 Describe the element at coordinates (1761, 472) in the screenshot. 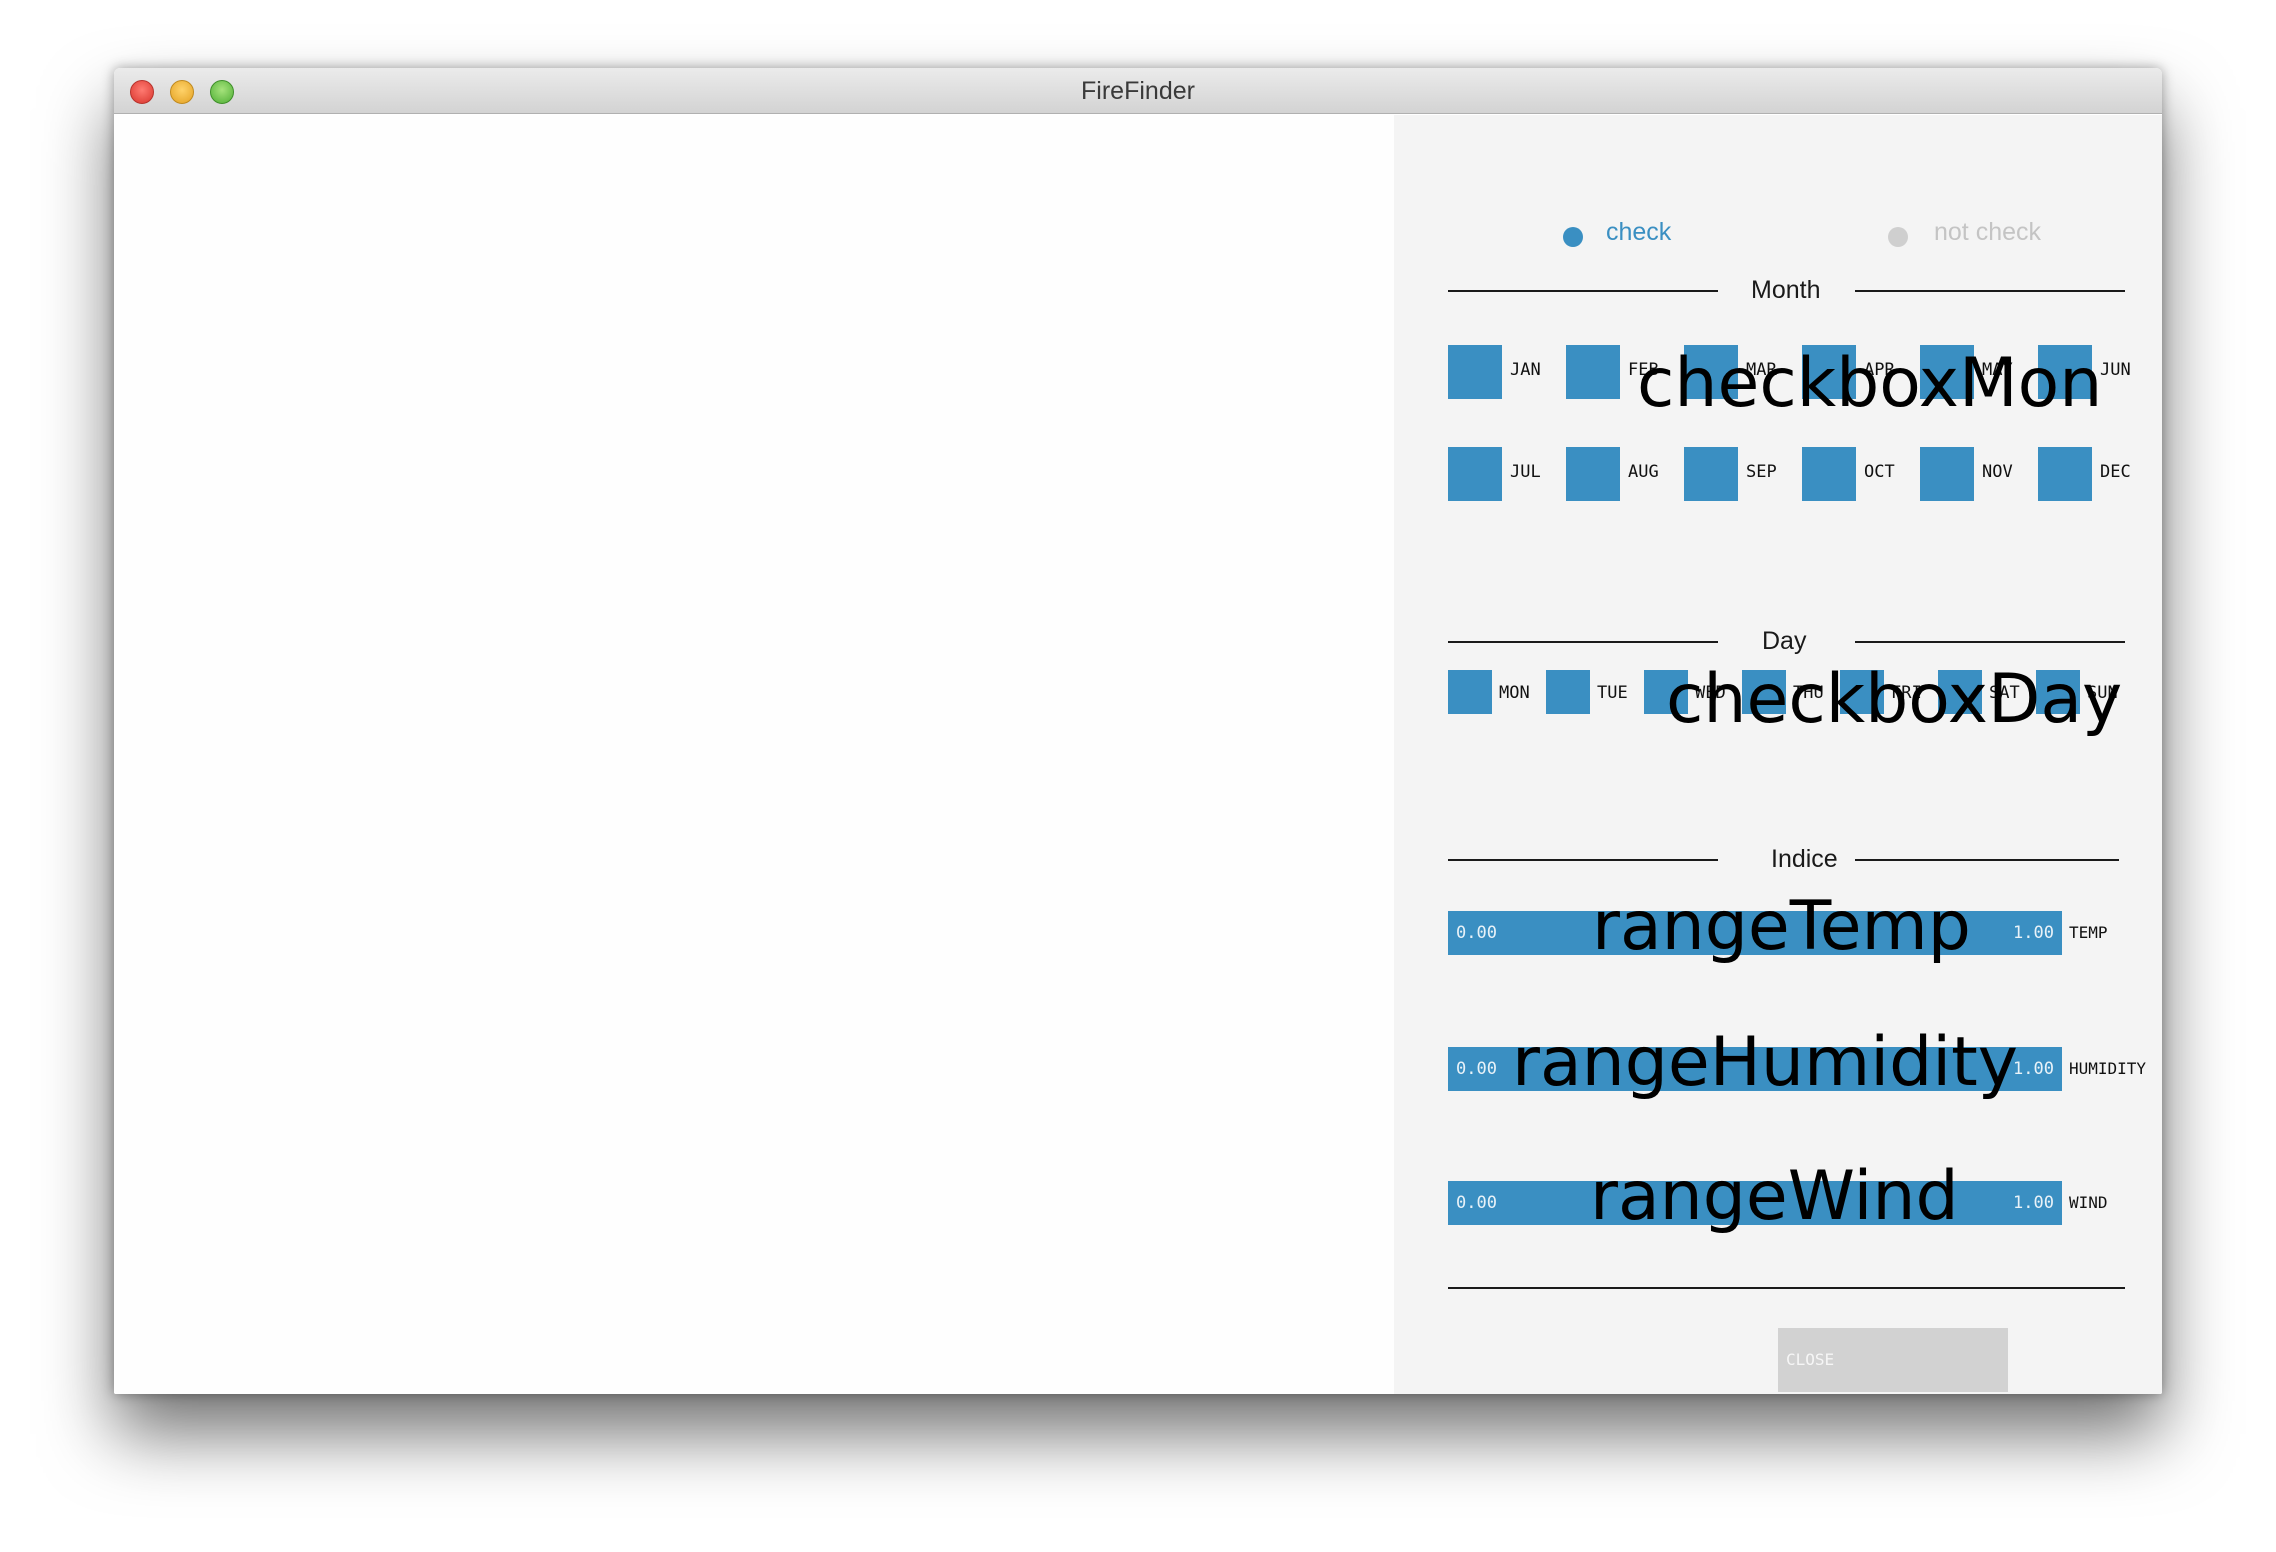

I see `month-checkbox-label: SEP` at that location.